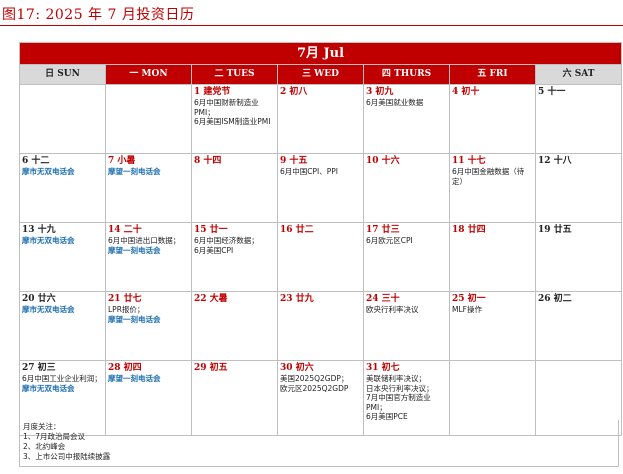 This screenshot has width=623, height=474. What do you see at coordinates (406, 257) in the screenshot?
I see `day-cell: 17 廿三 6月欧元区CPI` at bounding box center [406, 257].